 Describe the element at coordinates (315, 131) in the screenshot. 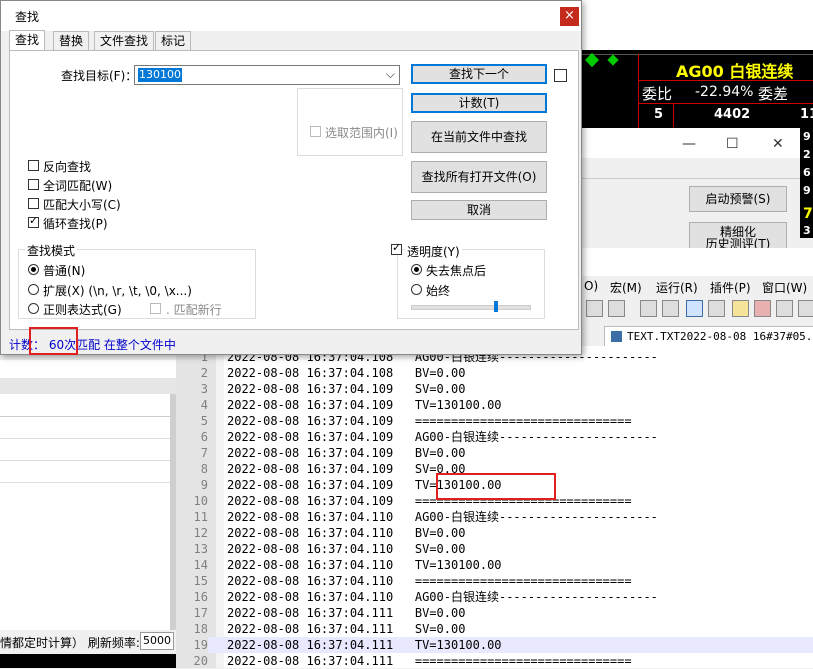

I see `in-selection-checkbox` at that location.